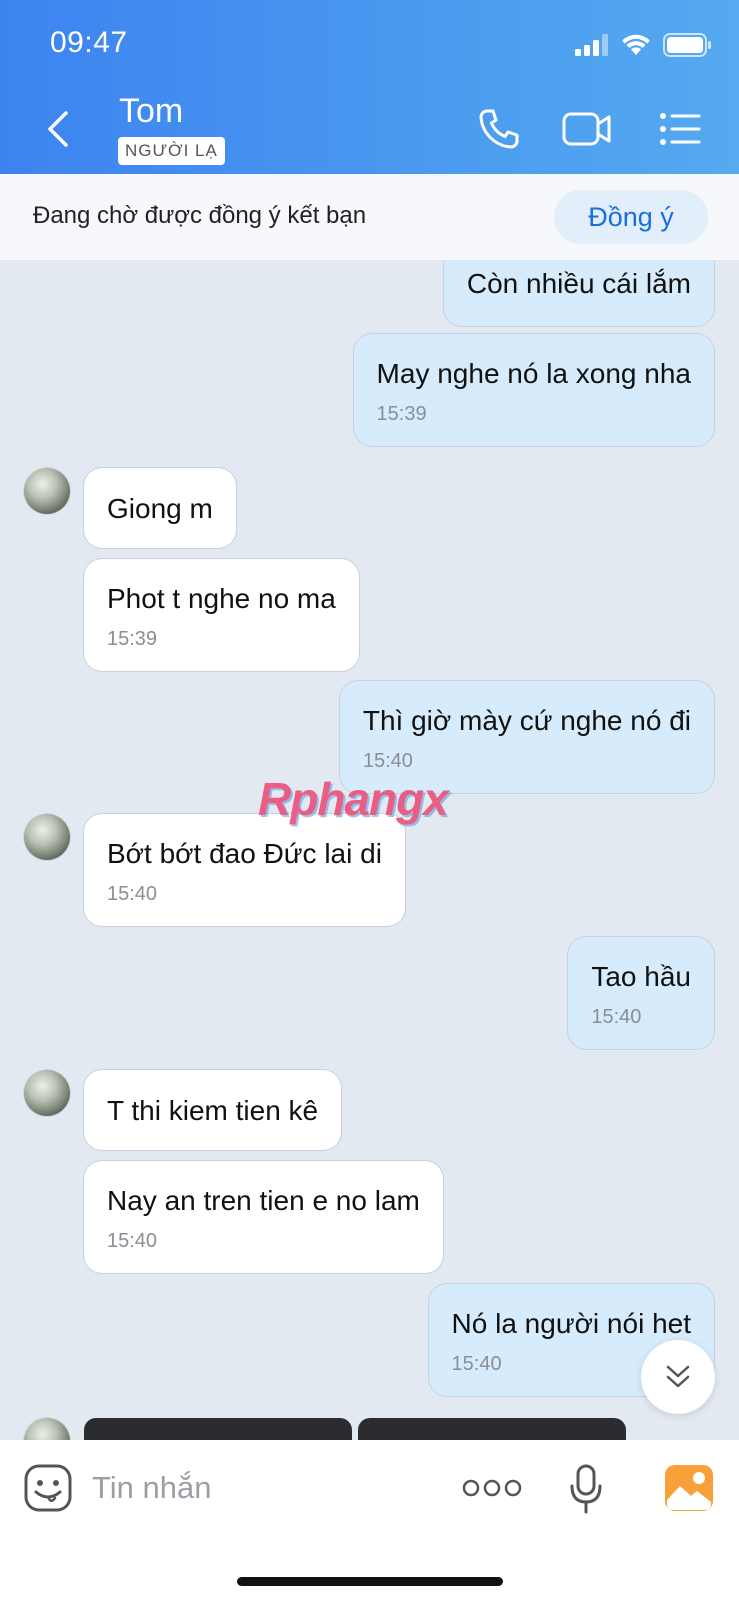 This screenshot has width=739, height=1600. I want to click on message-bubble-outgoing: Còn nhiều cái lắm, so click(578, 293).